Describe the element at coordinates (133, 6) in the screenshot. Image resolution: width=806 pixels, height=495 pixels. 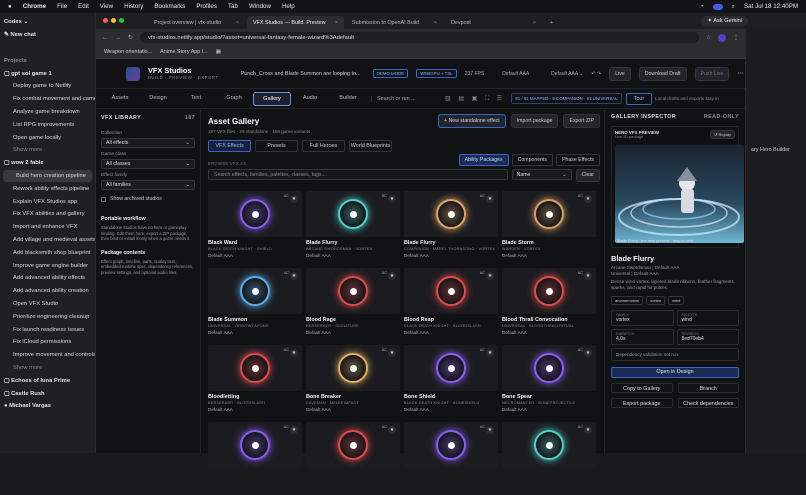
I see `menu-item-history: History` at that location.